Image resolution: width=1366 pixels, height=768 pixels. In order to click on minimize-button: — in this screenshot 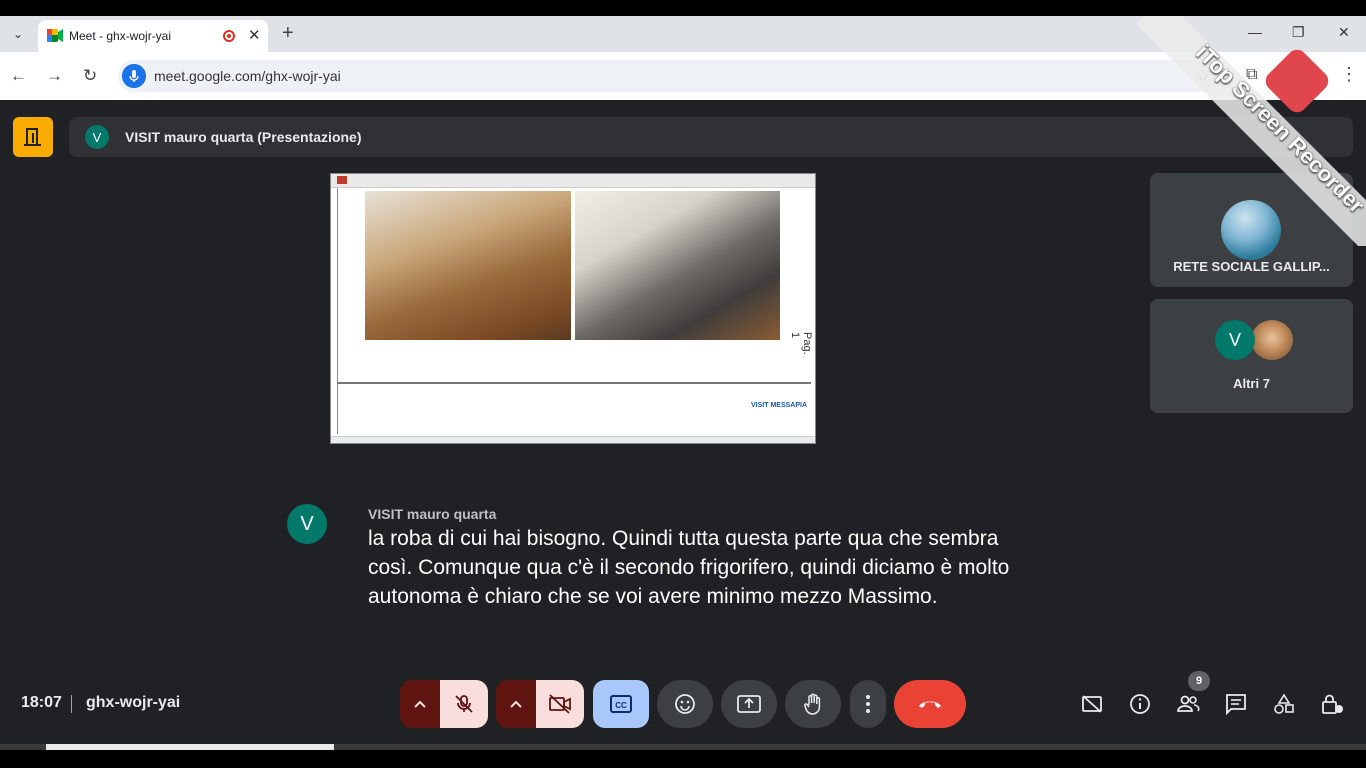, I will do `click(1255, 32)`.